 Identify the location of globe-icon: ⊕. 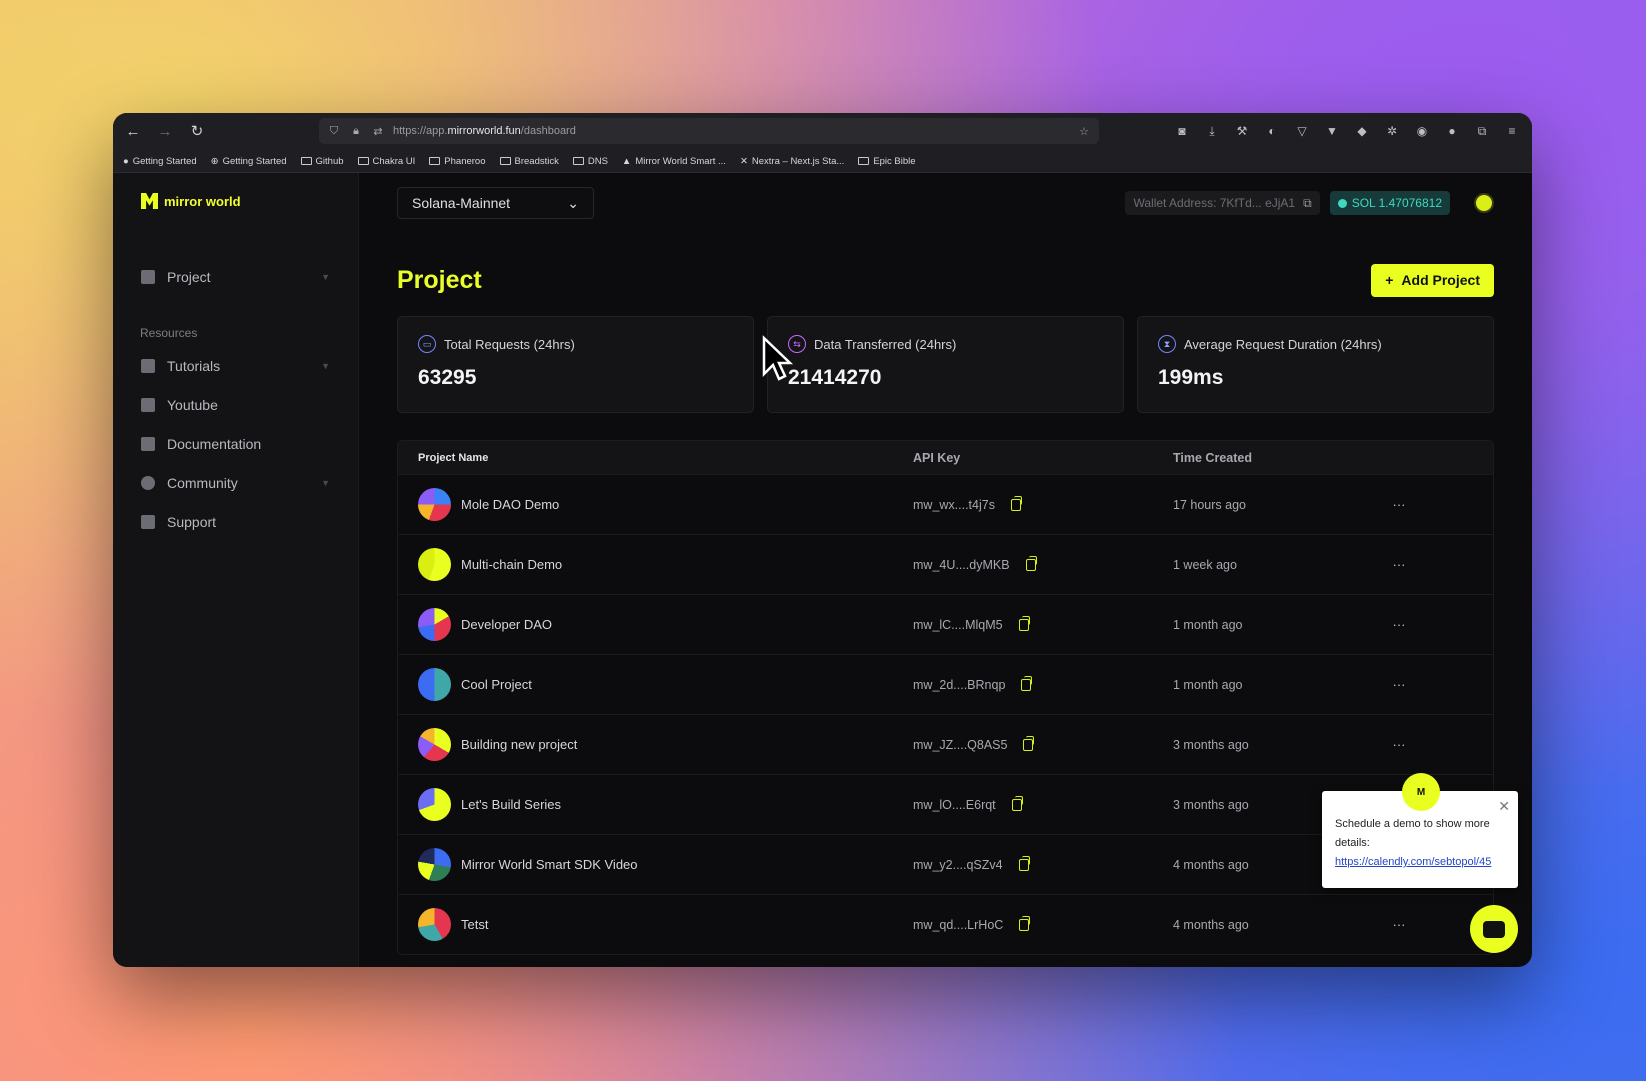
(214, 161).